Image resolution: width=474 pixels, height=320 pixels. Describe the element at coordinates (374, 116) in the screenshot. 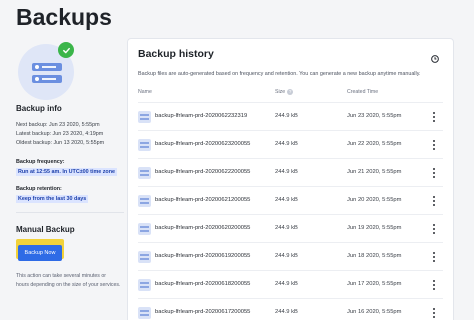

I see `backup-created-time: Jun 23 2020, 5:55pm` at that location.